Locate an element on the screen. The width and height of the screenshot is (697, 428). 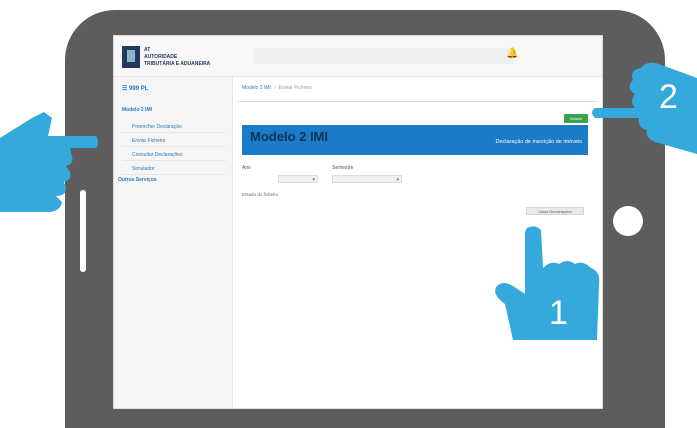
logo-line: AT is located at coordinates (147, 50).